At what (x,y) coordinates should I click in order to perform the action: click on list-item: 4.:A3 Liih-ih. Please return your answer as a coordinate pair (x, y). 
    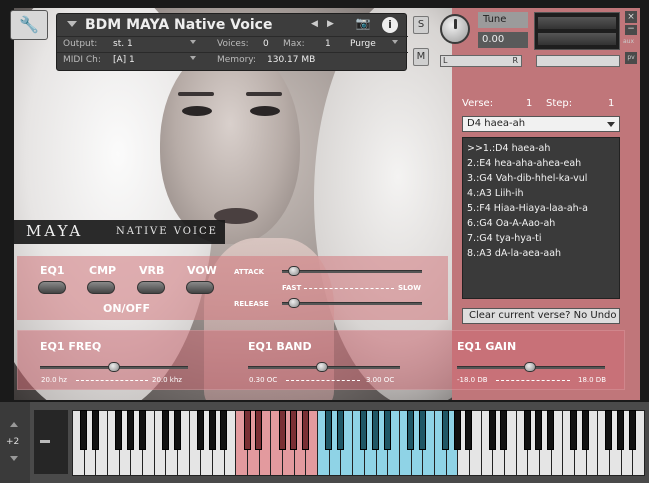
    Looking at the image, I should click on (541, 193).